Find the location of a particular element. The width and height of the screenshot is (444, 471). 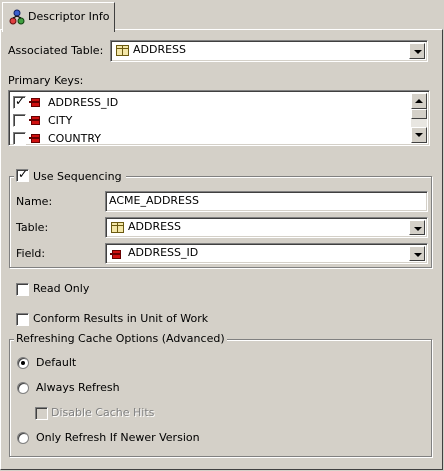

primary-key-label: CITY is located at coordinates (60, 120).